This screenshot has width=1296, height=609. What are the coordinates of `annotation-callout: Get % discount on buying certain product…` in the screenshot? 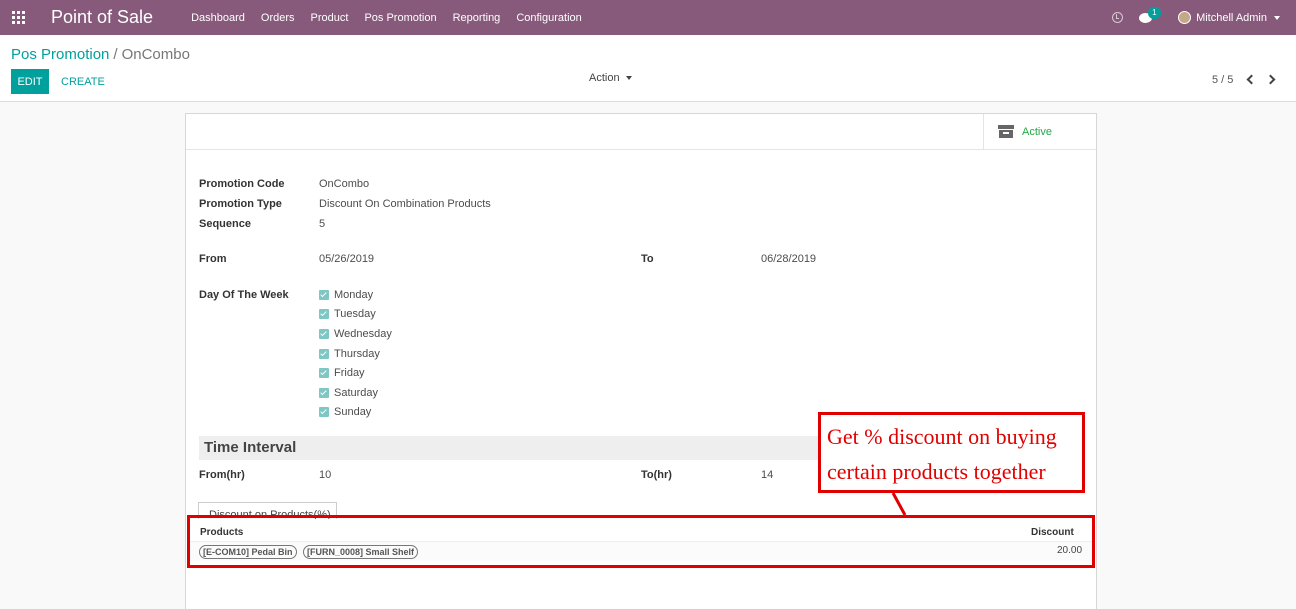 It's located at (951, 452).